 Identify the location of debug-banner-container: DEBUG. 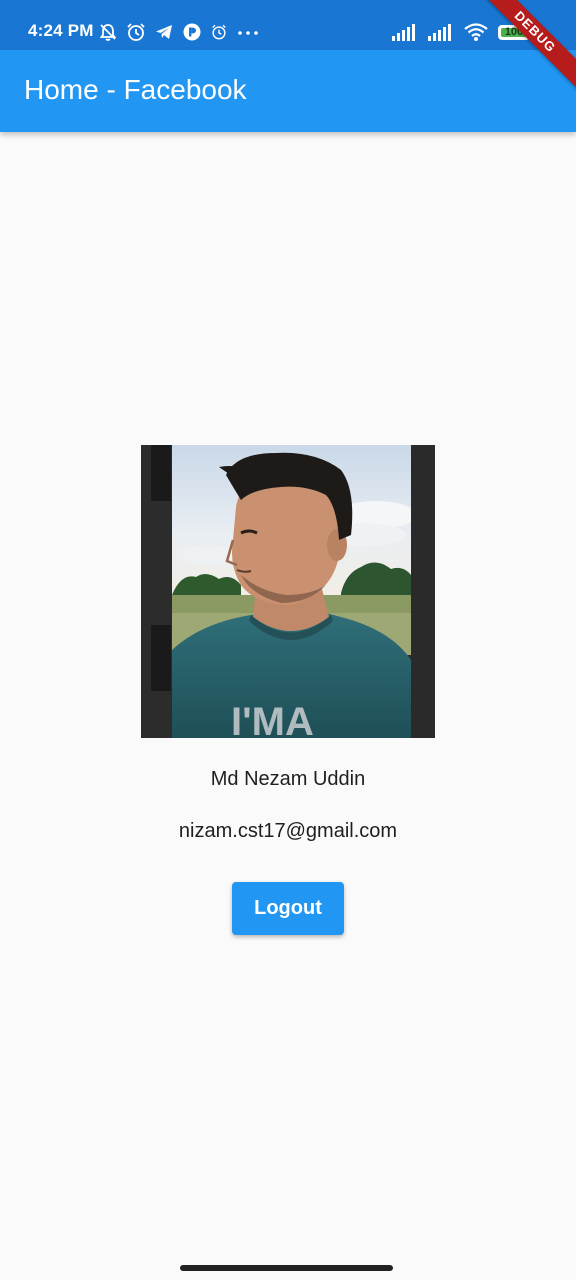
(528, 48).